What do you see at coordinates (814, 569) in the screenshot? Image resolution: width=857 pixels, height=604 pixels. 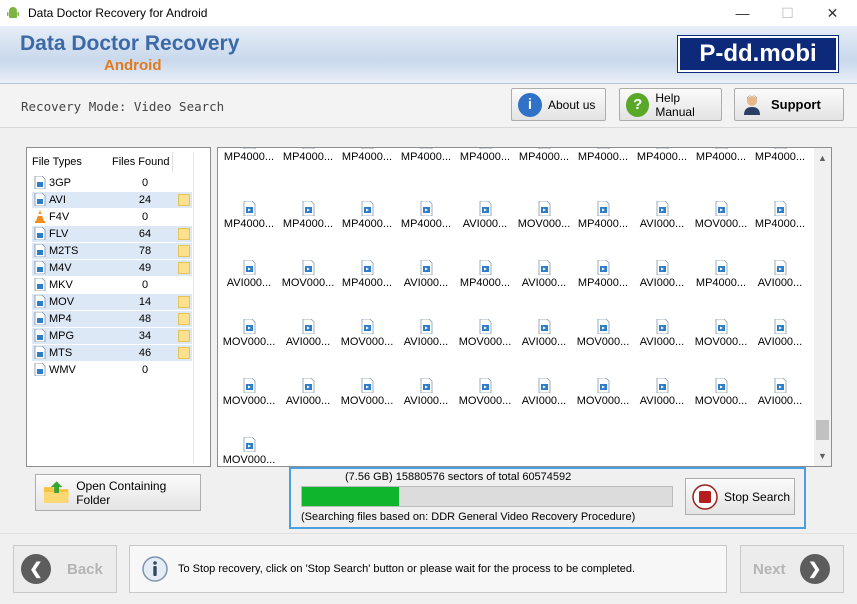 I see `next-arrow-icon: ❯` at bounding box center [814, 569].